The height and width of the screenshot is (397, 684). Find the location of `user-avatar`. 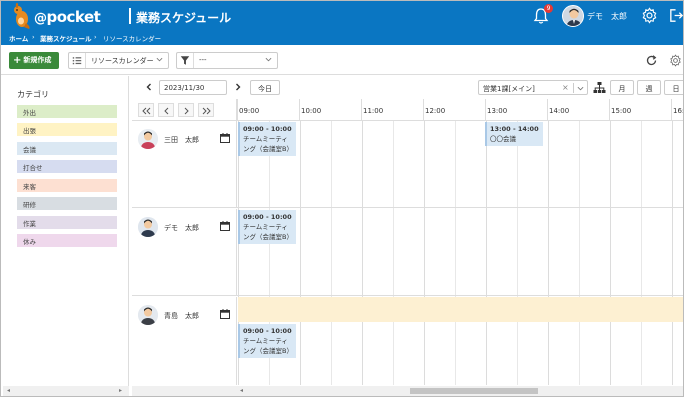

user-avatar is located at coordinates (573, 16).